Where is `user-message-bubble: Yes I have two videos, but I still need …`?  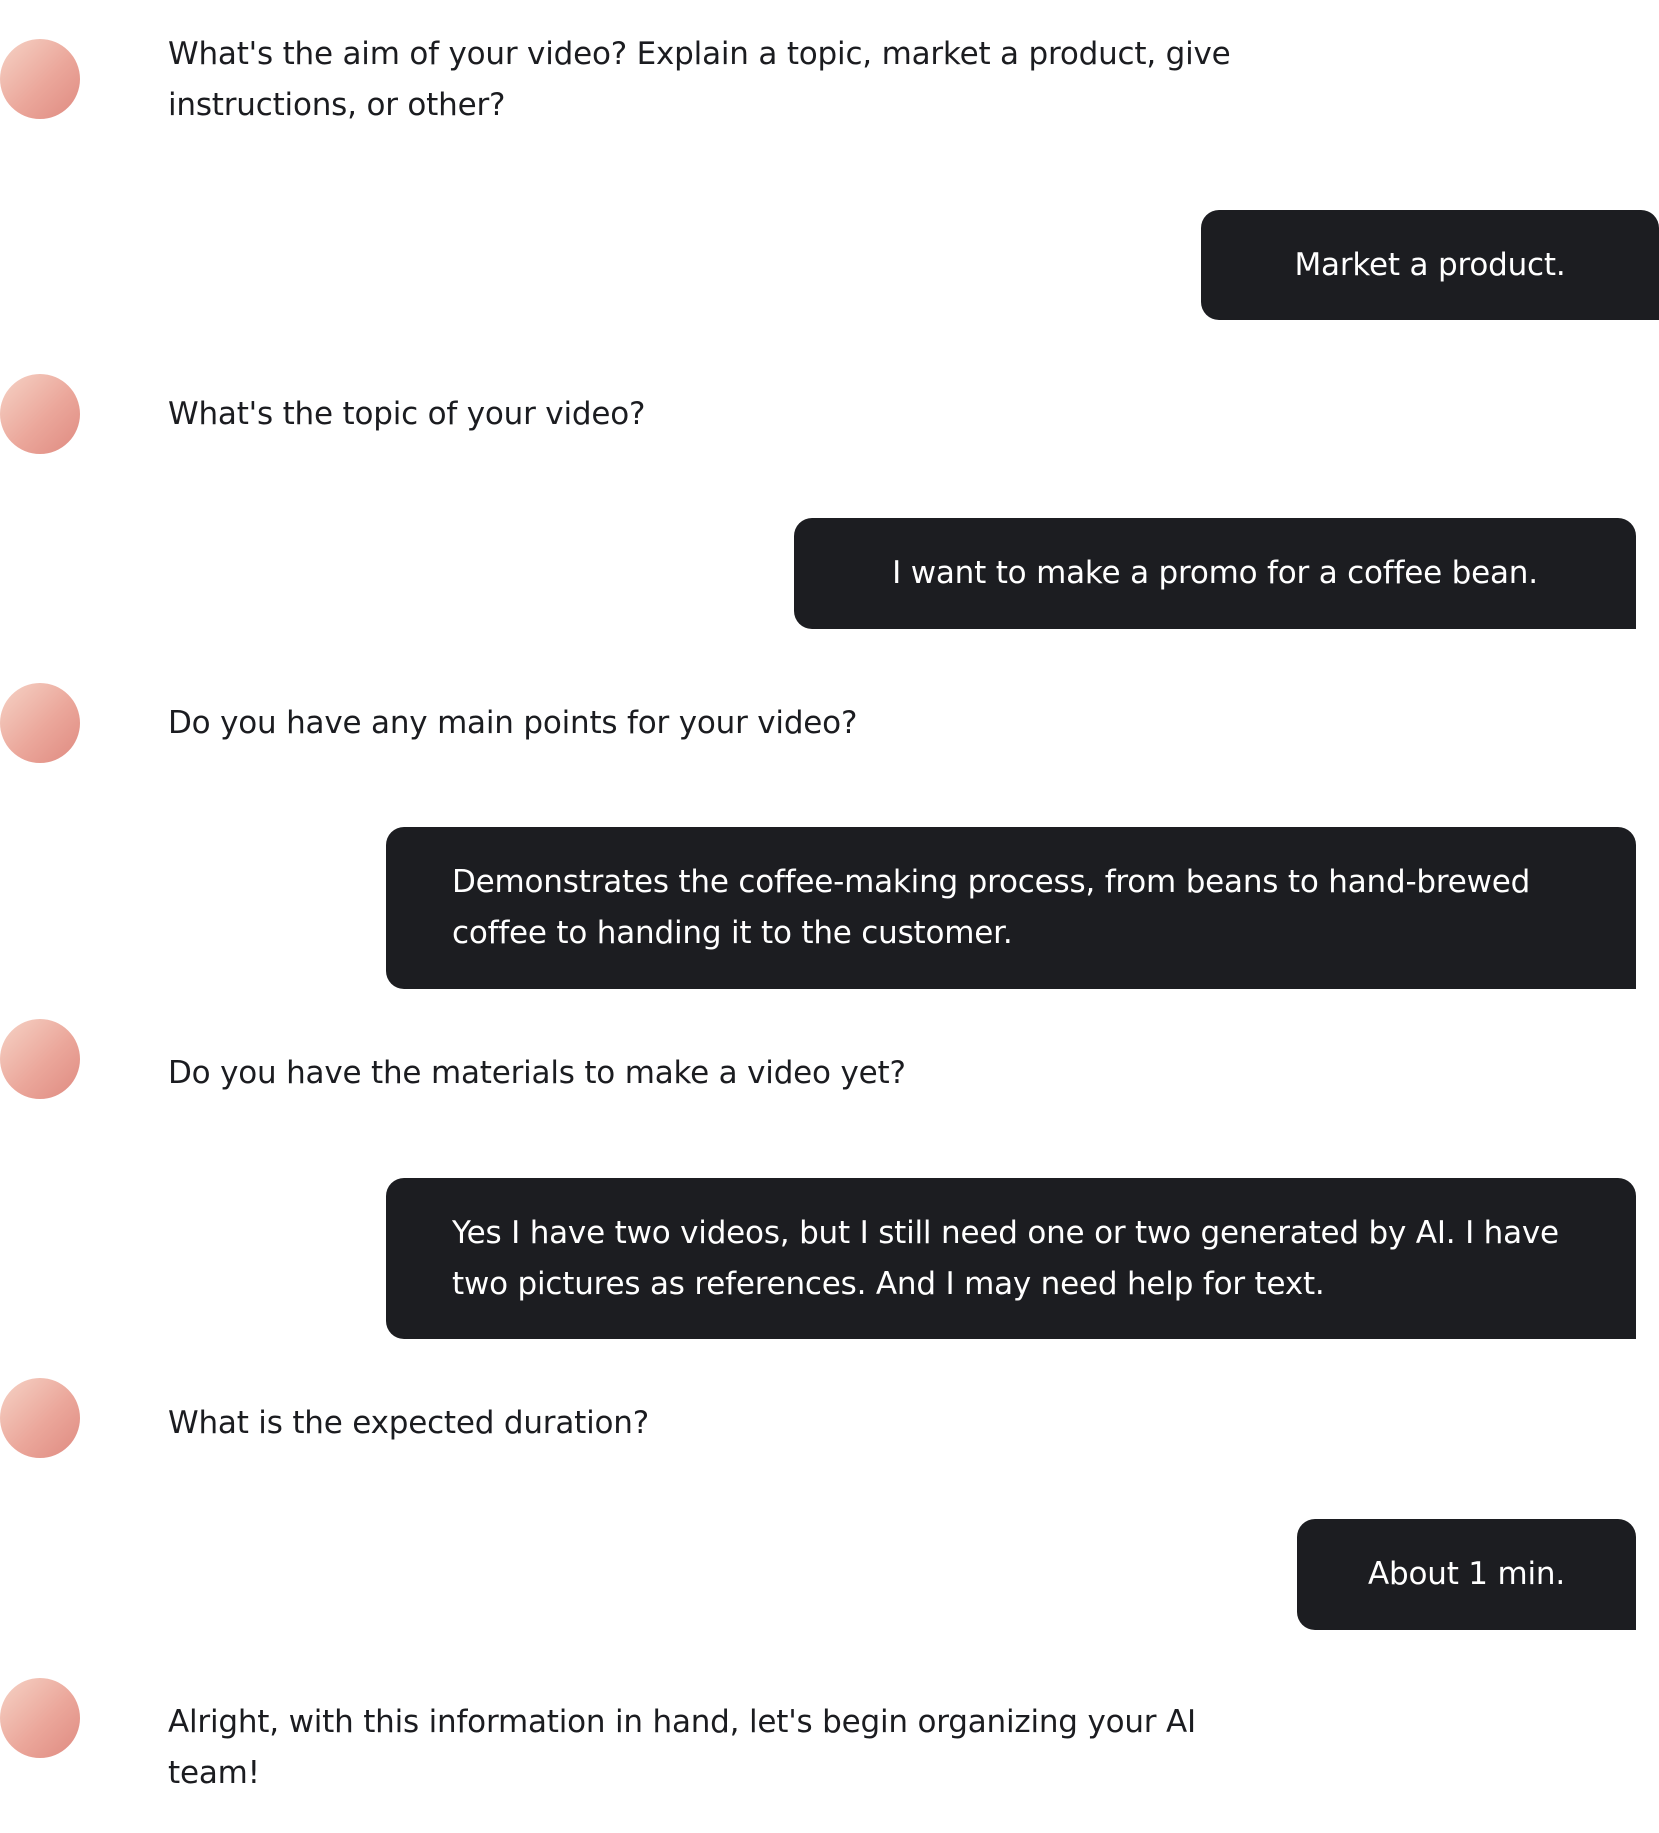
user-message-bubble: Yes I have two videos, but I still need … is located at coordinates (1011, 1258).